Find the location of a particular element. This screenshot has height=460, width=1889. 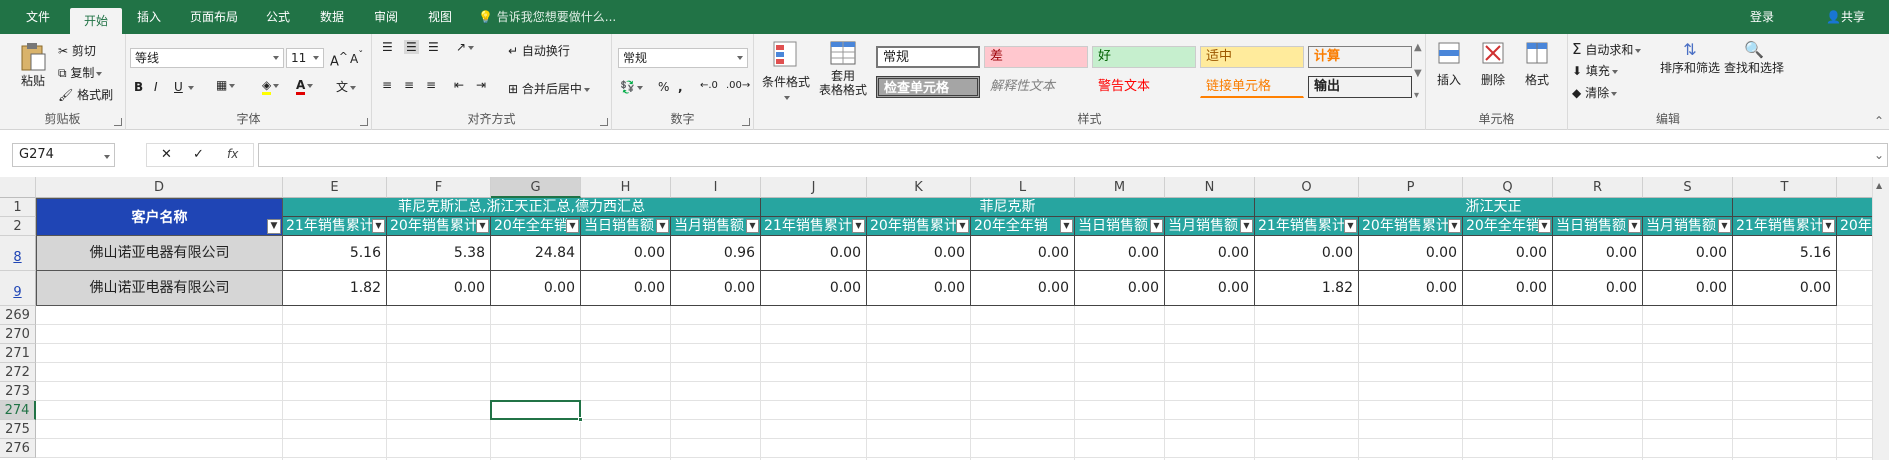

style-check-cell: 检查单元格 is located at coordinates (928, 87).